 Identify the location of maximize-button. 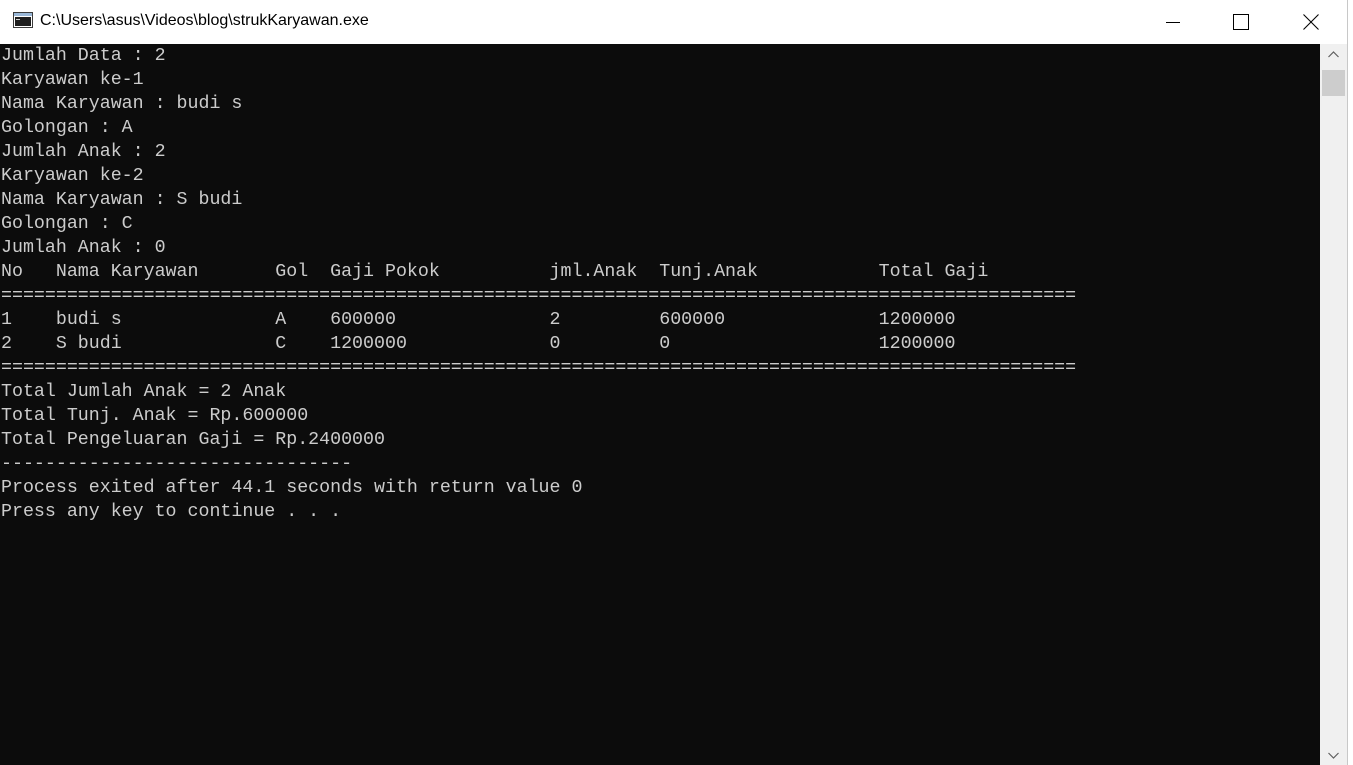
(1241, 22).